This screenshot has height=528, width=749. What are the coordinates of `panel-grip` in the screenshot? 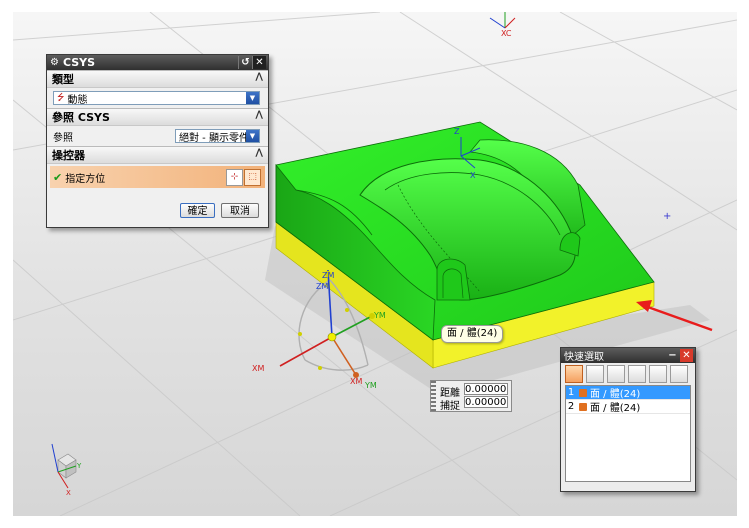 It's located at (433, 396).